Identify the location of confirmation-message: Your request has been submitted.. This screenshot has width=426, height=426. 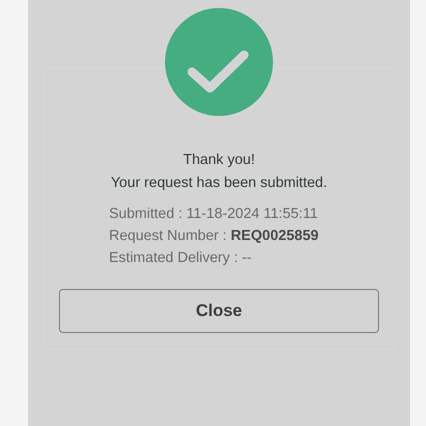
(219, 183).